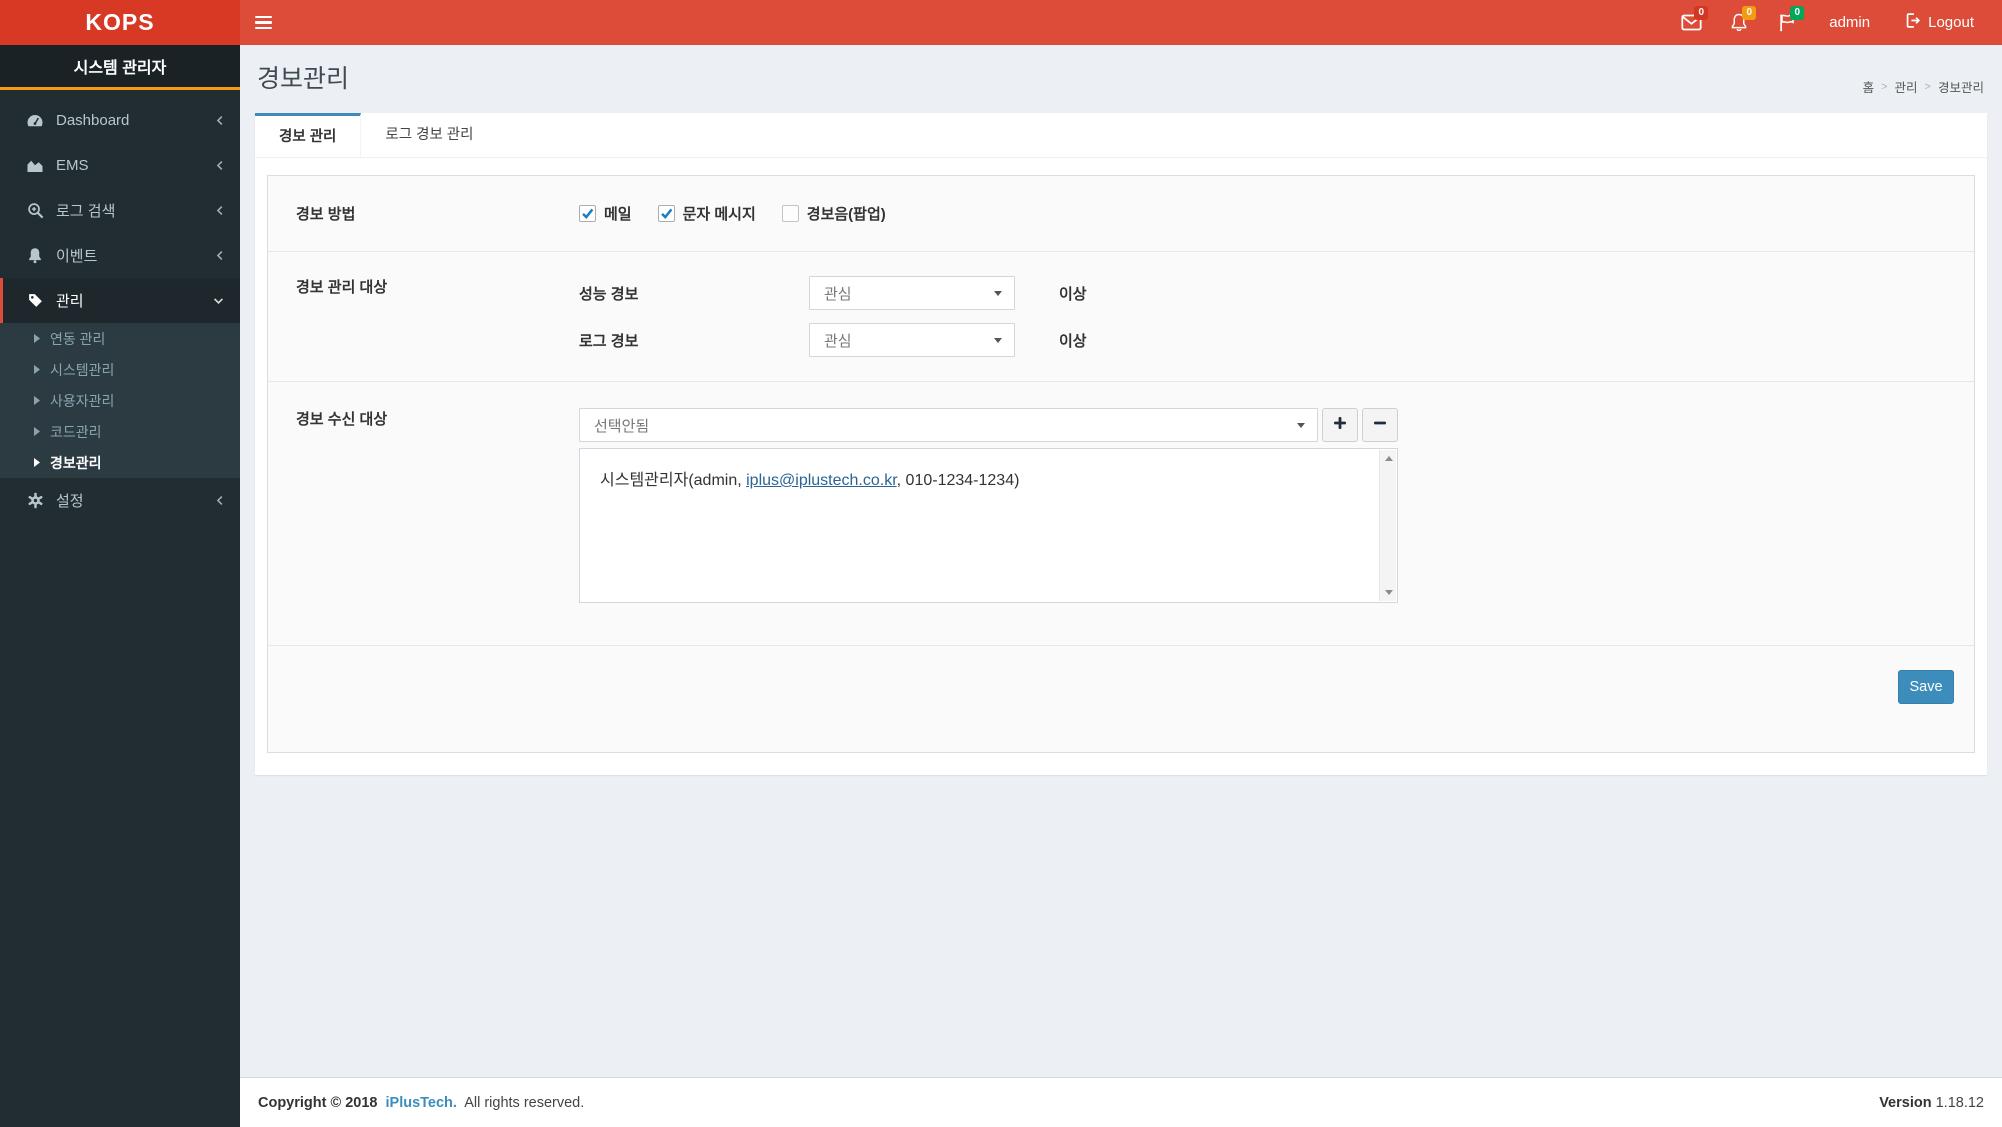 This screenshot has width=2002, height=1127. I want to click on select-value: 관심, so click(838, 341).